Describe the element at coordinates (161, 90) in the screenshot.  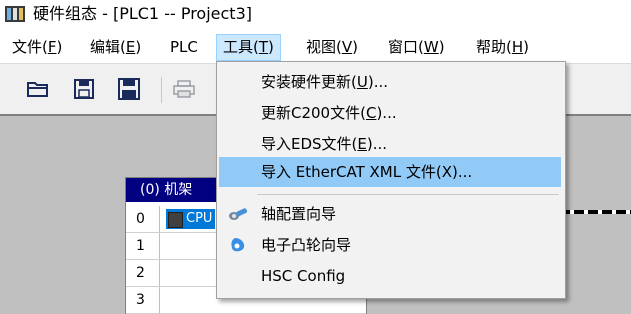
I see `toolbar-separator` at that location.